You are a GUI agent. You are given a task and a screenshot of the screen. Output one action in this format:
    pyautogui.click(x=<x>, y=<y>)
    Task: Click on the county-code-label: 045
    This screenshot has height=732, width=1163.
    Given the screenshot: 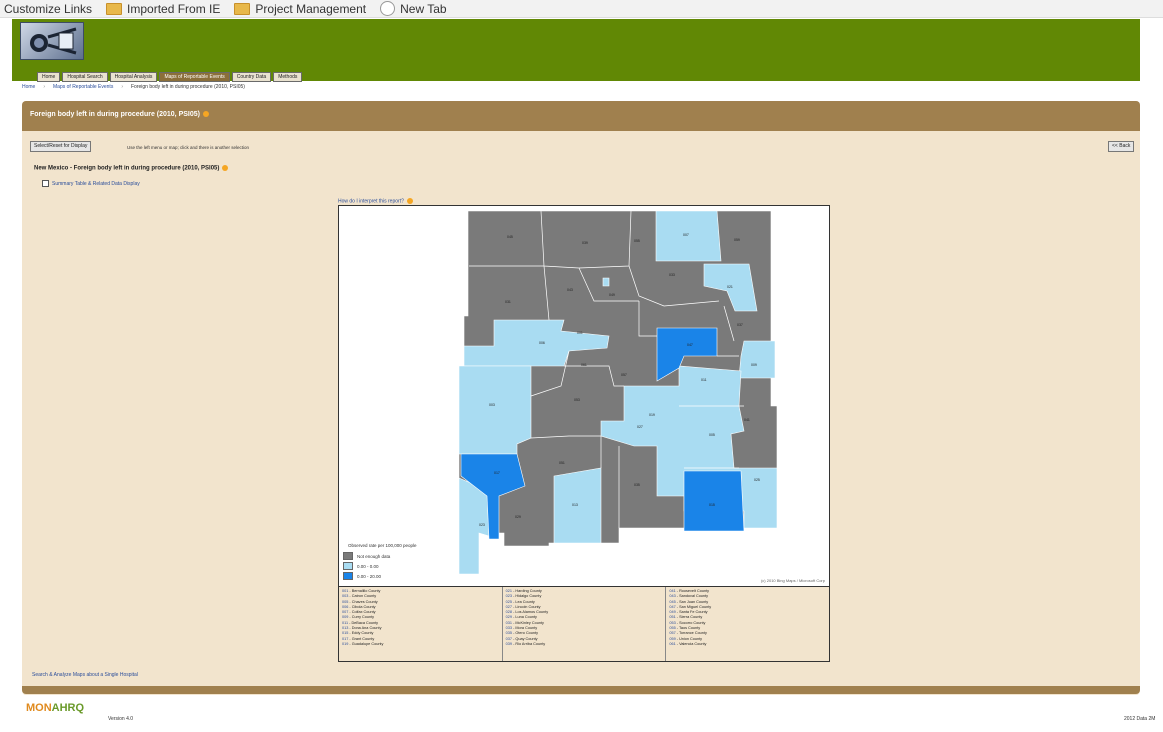 What is the action you would take?
    pyautogui.click(x=510, y=237)
    